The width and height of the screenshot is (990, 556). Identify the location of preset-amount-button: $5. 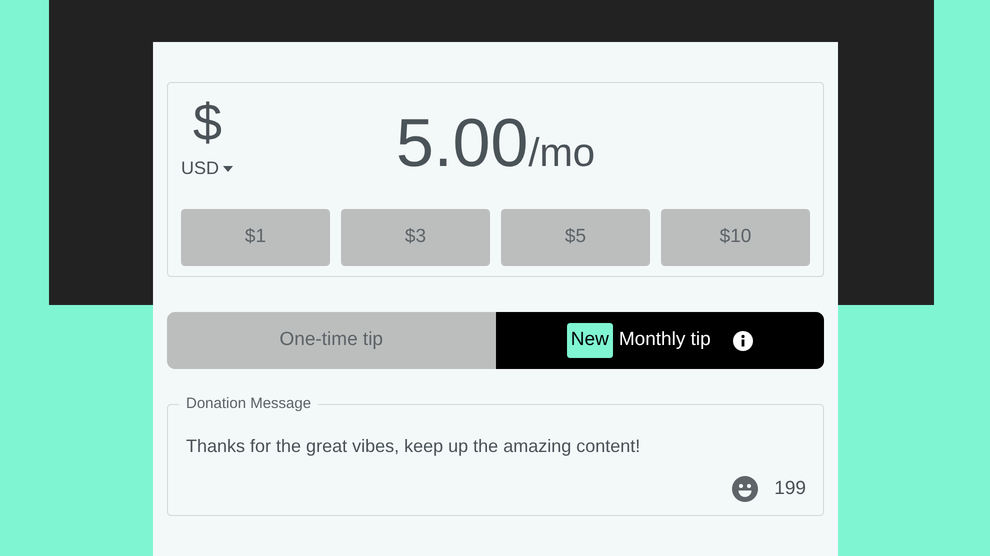
(575, 237).